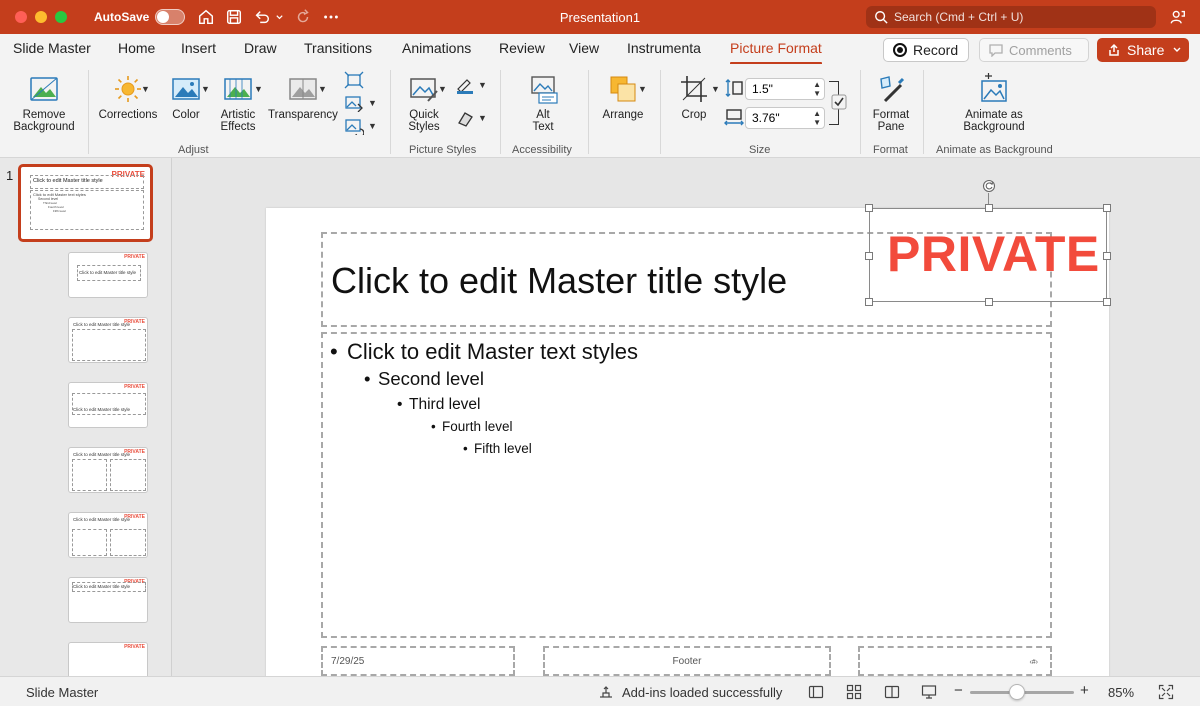 The width and height of the screenshot is (1200, 706). I want to click on color-dropdown-icon: ▼, so click(205, 89).